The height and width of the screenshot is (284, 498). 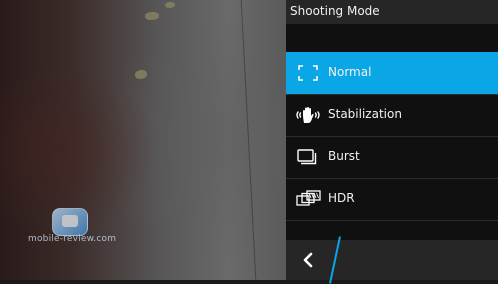 I want to click on focus-brackets-icon, so click(x=308, y=73).